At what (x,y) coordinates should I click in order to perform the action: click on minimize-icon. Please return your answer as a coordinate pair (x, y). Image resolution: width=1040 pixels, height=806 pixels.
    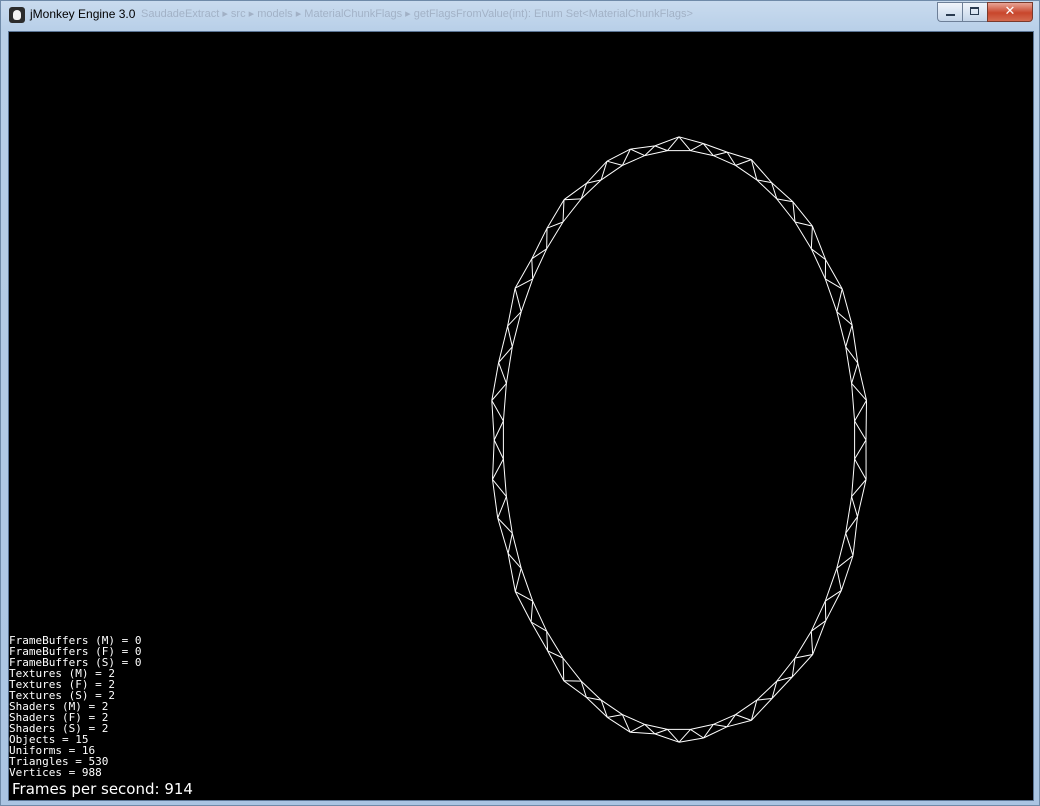
    Looking at the image, I should click on (950, 15).